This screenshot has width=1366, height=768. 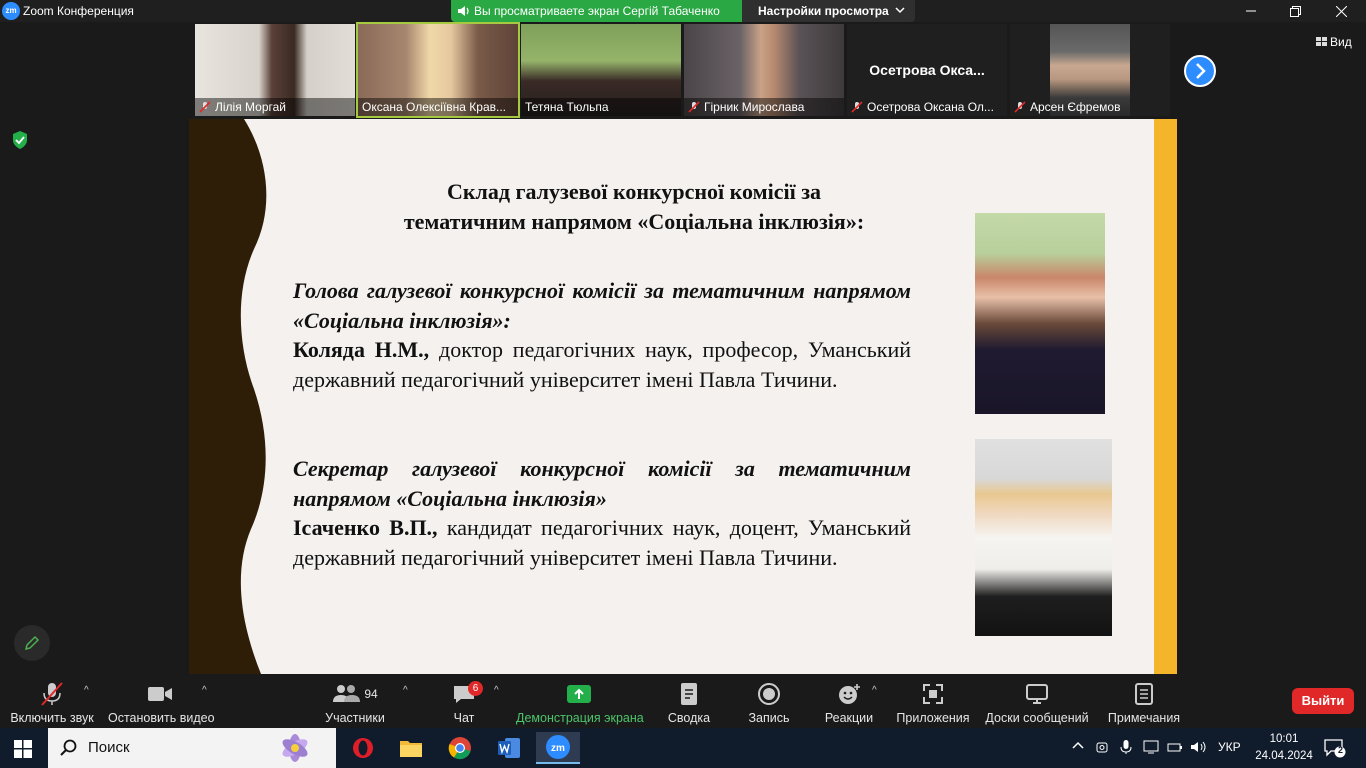 I want to click on close-button, so click(x=1341, y=11).